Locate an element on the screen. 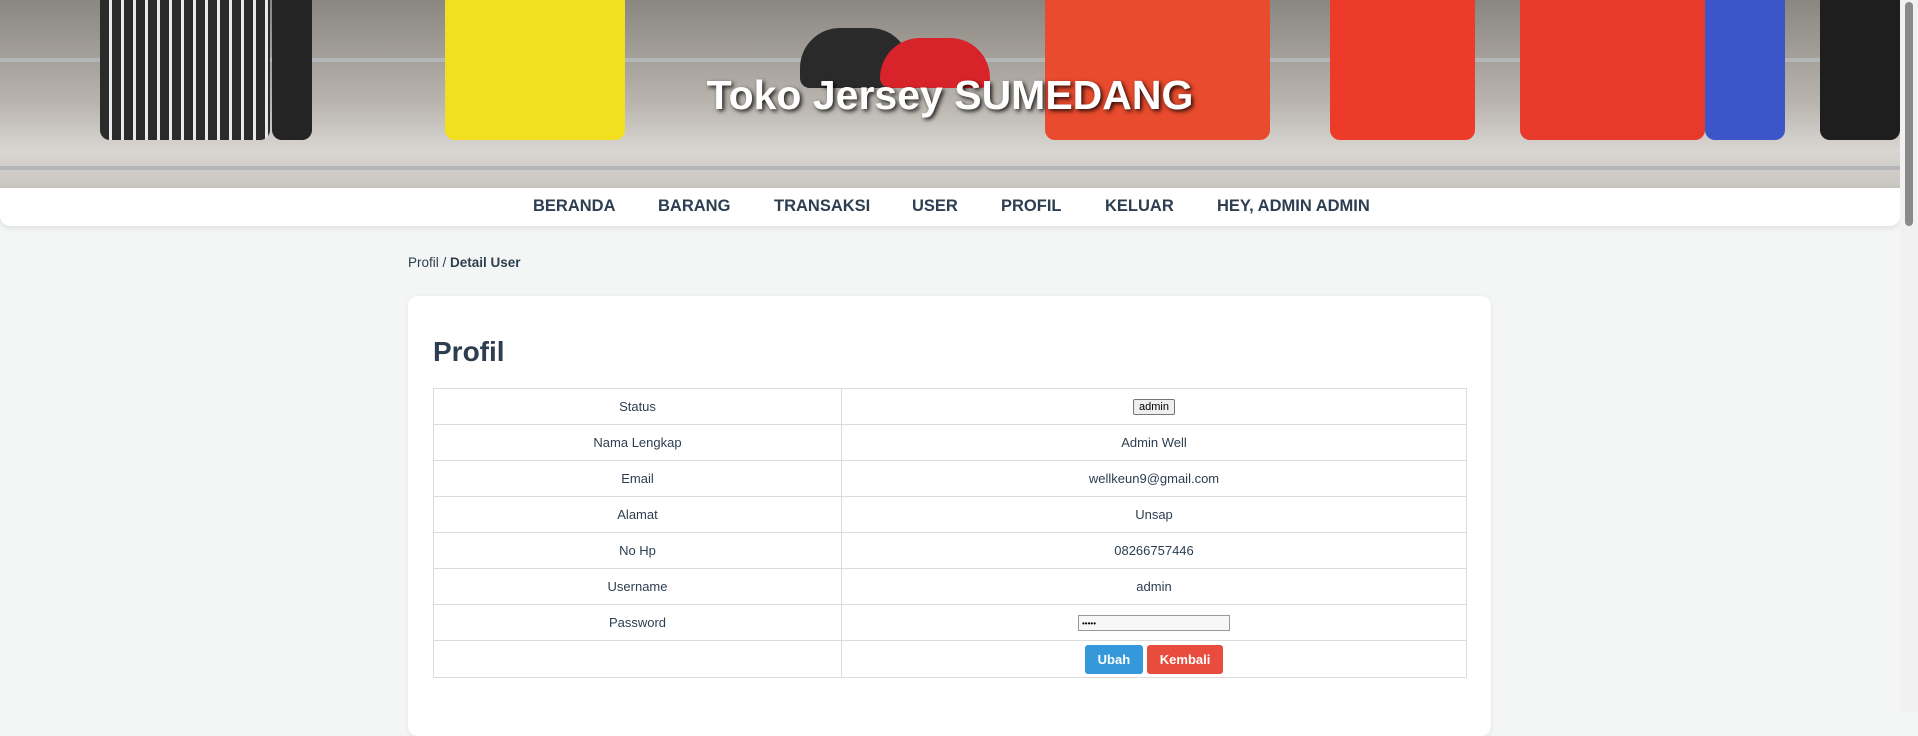 Image resolution: width=1918 pixels, height=736 pixels. breadcrumb-link-profil: Profil is located at coordinates (423, 262).